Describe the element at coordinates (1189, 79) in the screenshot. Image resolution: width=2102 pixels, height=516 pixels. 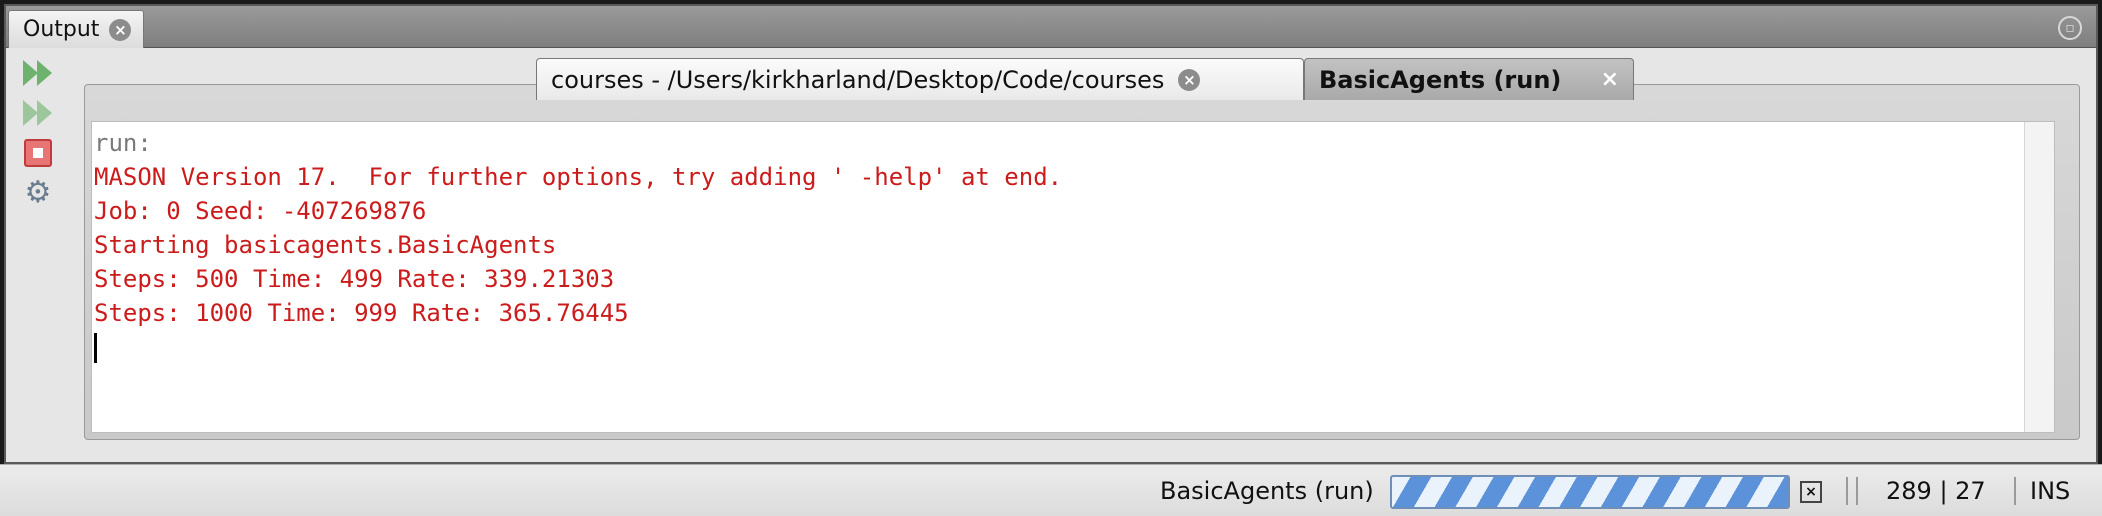
I see `close-courses-tab-icon: ×` at that location.